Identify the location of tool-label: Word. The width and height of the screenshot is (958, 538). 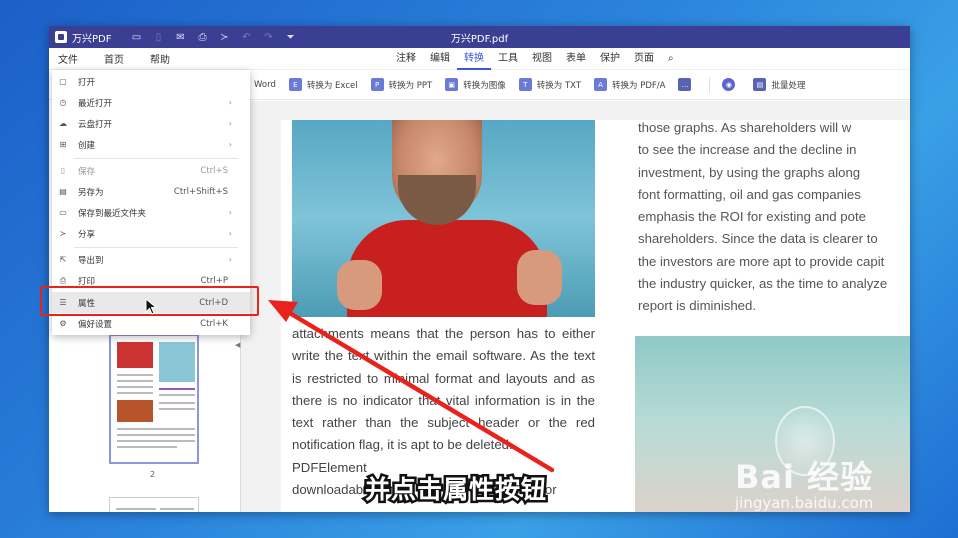
(265, 84).